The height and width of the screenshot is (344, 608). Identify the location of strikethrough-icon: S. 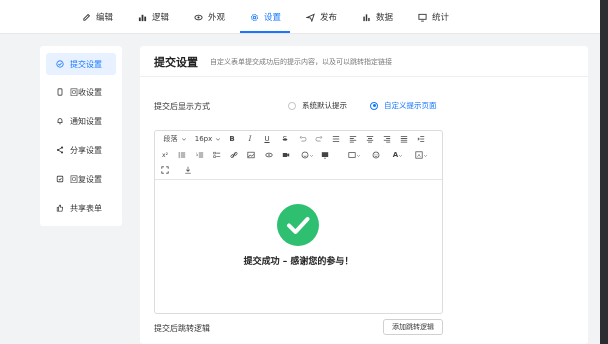
(285, 139).